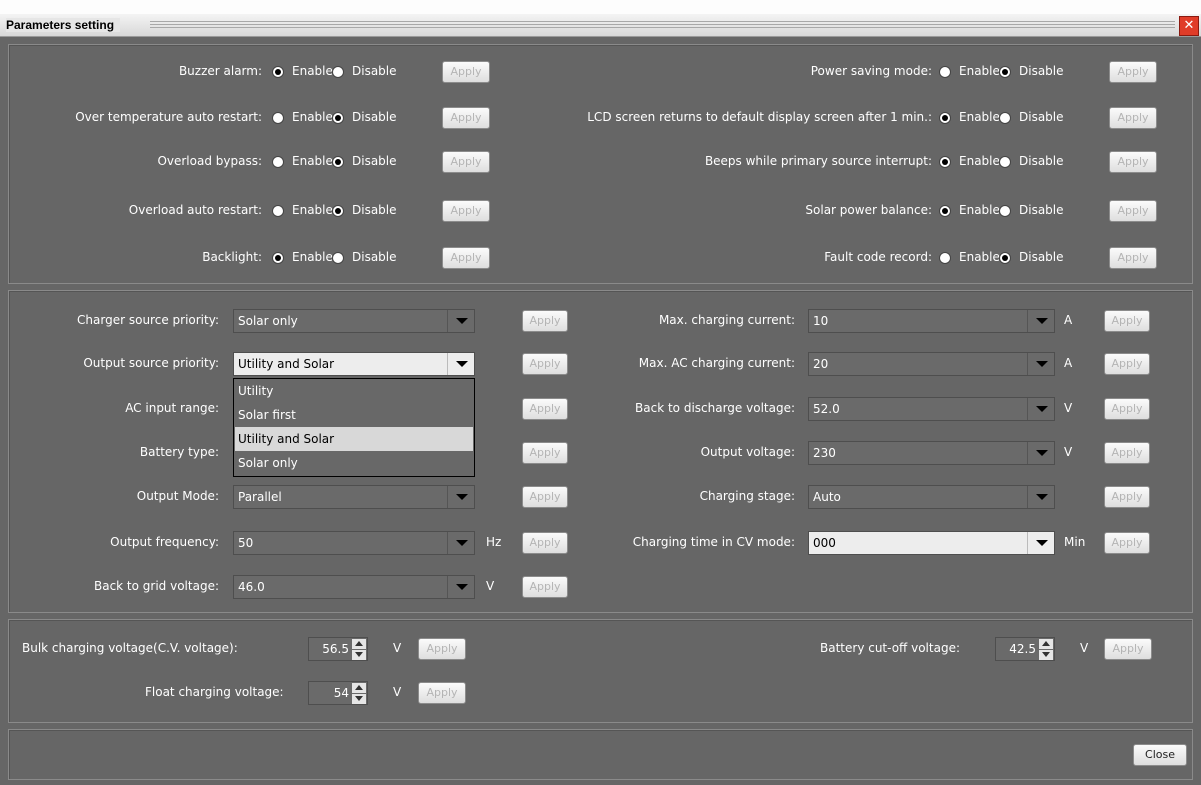 The width and height of the screenshot is (1201, 785). Describe the element at coordinates (278, 162) in the screenshot. I see `overload-bypass-enable-radio` at that location.